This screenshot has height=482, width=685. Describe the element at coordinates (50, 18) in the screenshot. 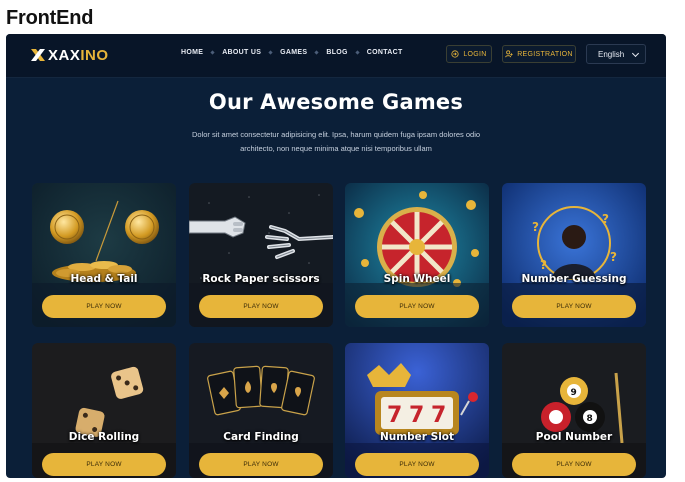

I see `page-label: FrontEnd` at that location.